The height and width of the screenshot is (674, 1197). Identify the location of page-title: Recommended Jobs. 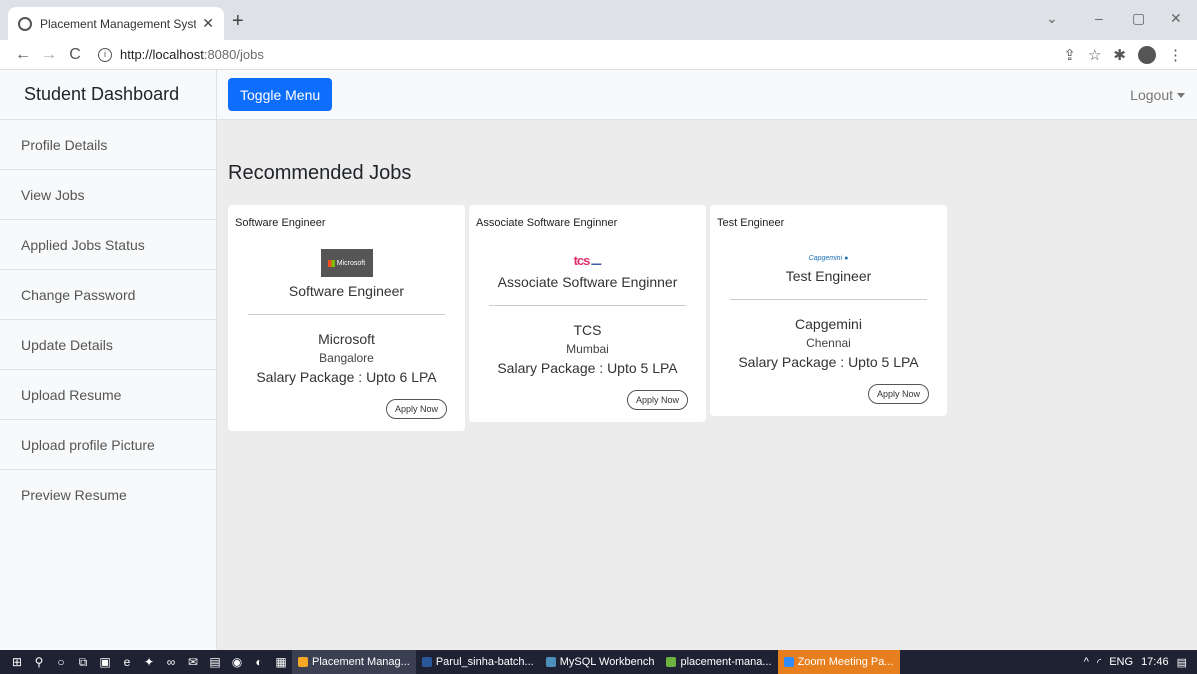
(320, 173).